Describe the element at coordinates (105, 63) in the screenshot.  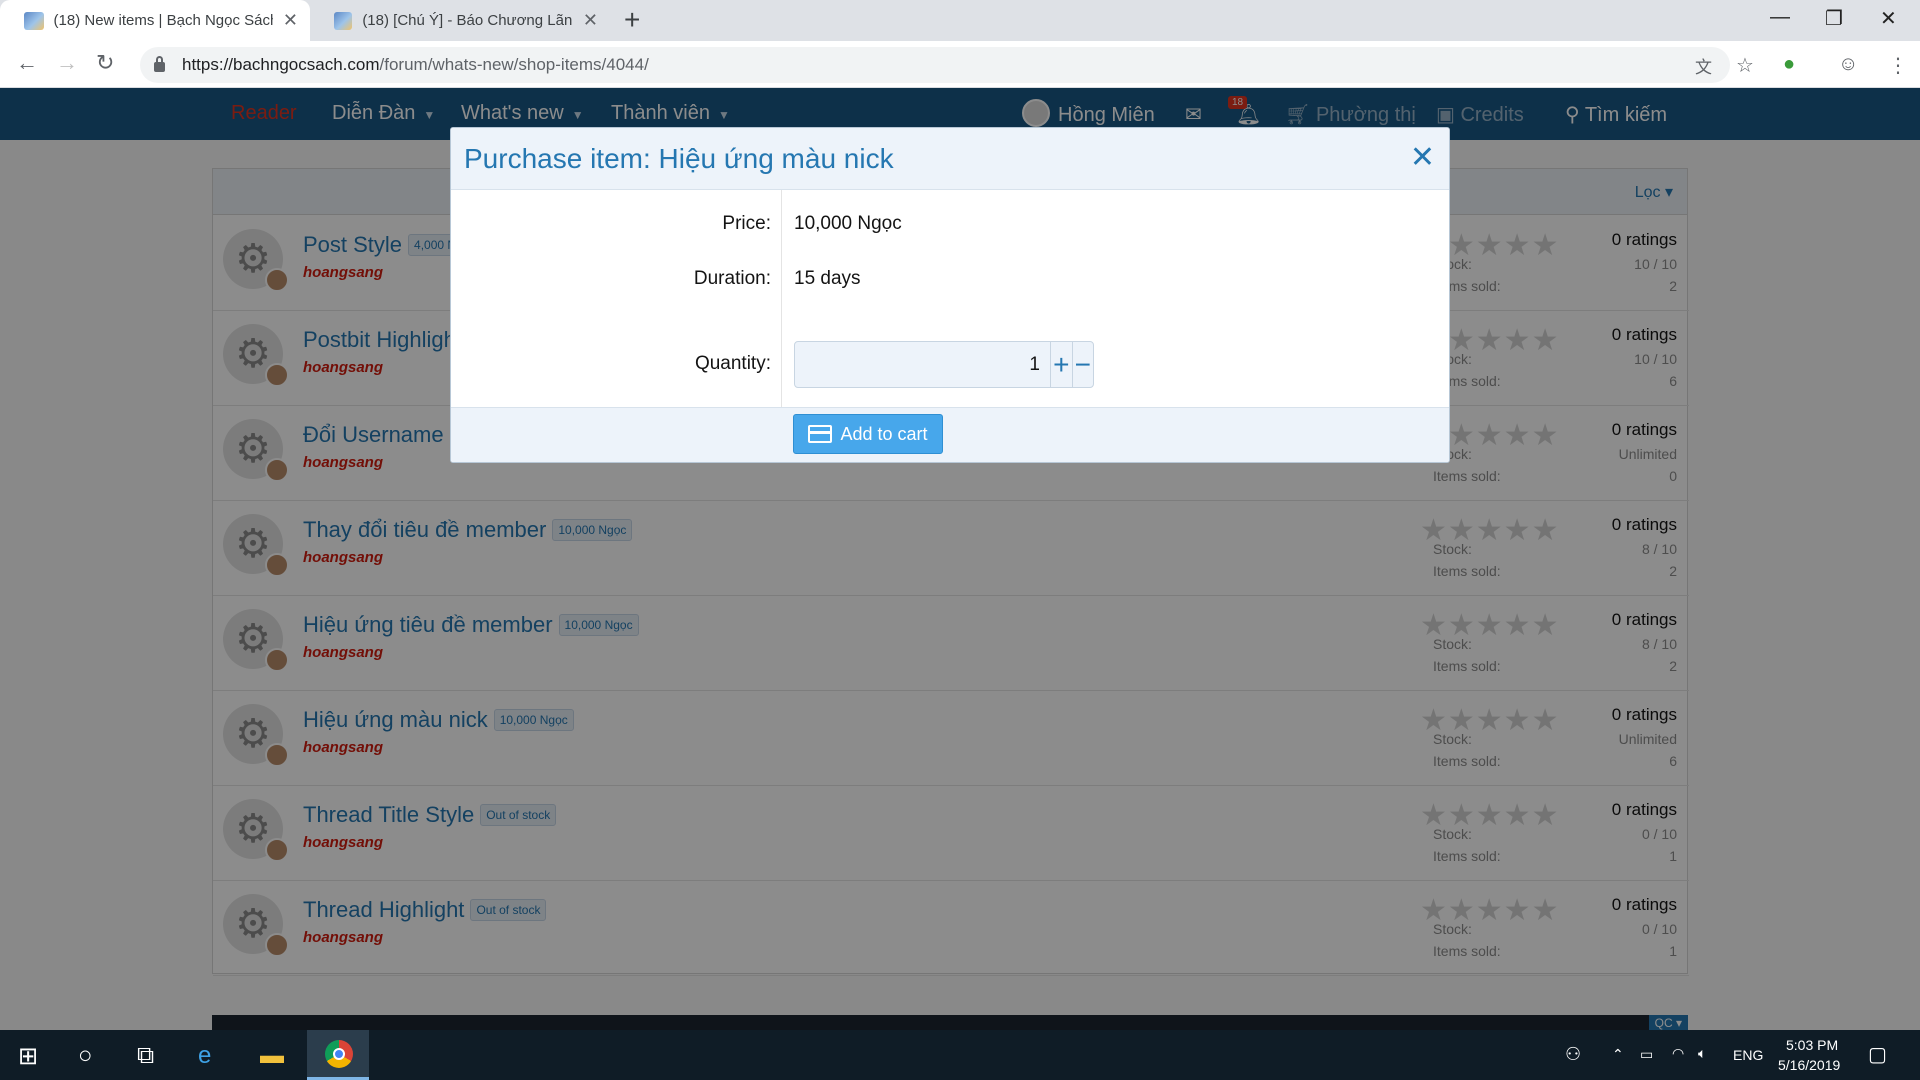
I see `reload-icon: ↻` at that location.